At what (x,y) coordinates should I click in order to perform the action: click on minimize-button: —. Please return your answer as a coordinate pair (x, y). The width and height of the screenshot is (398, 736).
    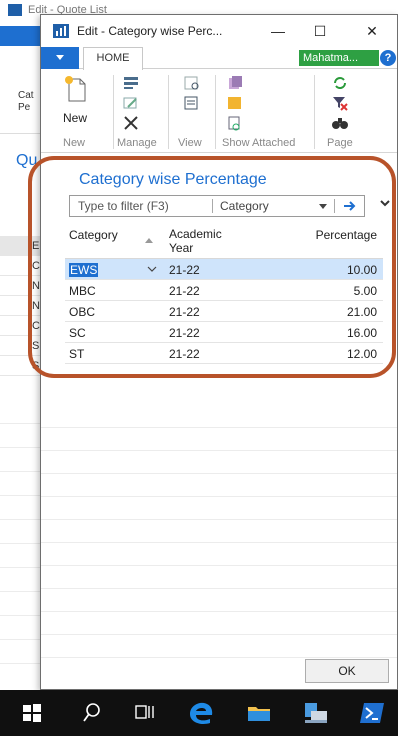
    Looking at the image, I should click on (278, 31).